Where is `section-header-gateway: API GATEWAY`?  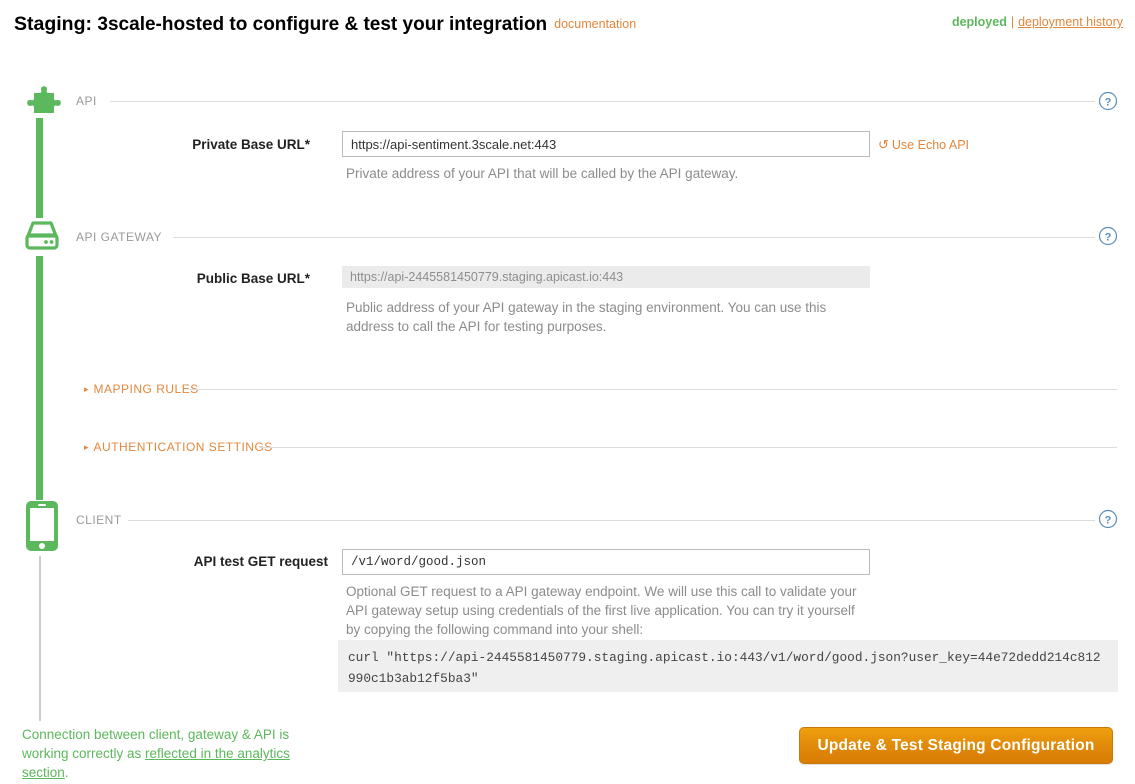 section-header-gateway: API GATEWAY is located at coordinates (585, 237).